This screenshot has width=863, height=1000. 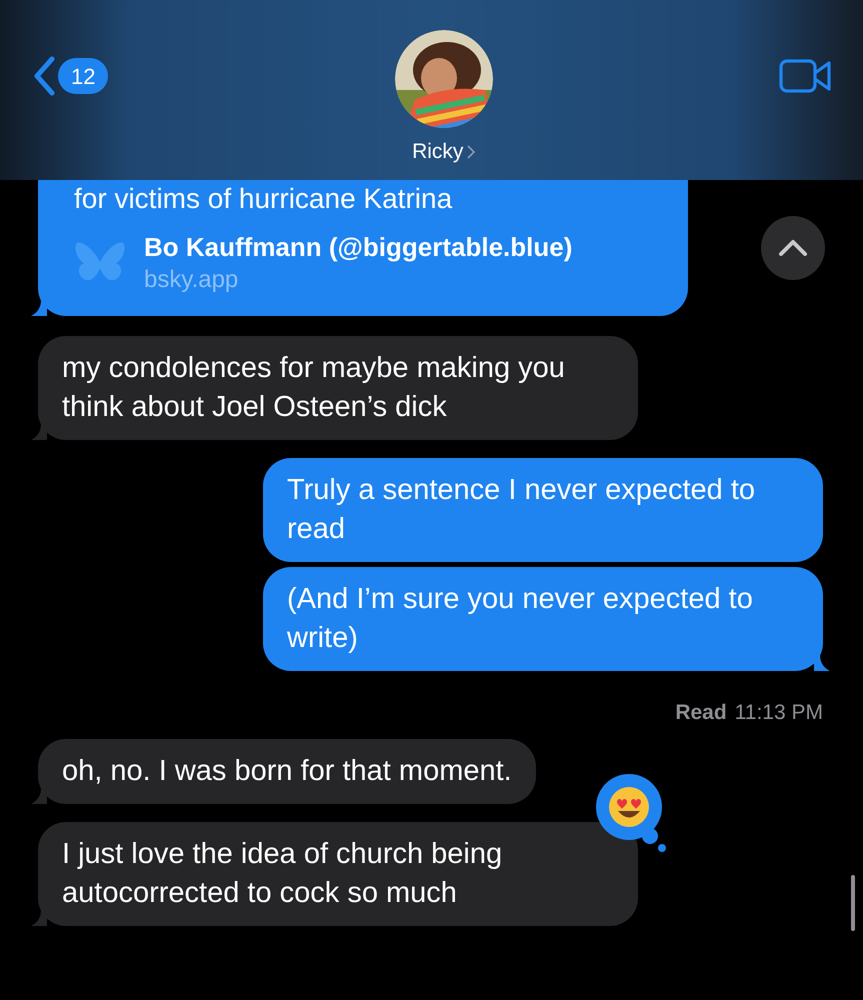 I want to click on contact-name: Ricky, so click(x=438, y=152).